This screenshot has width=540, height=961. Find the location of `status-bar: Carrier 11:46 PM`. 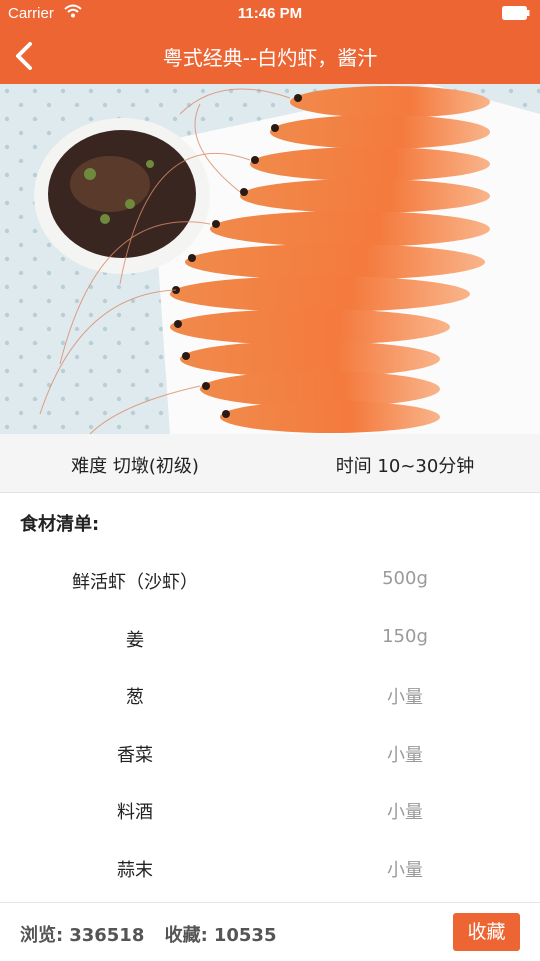

status-bar: Carrier 11:46 PM is located at coordinates (270, 14).